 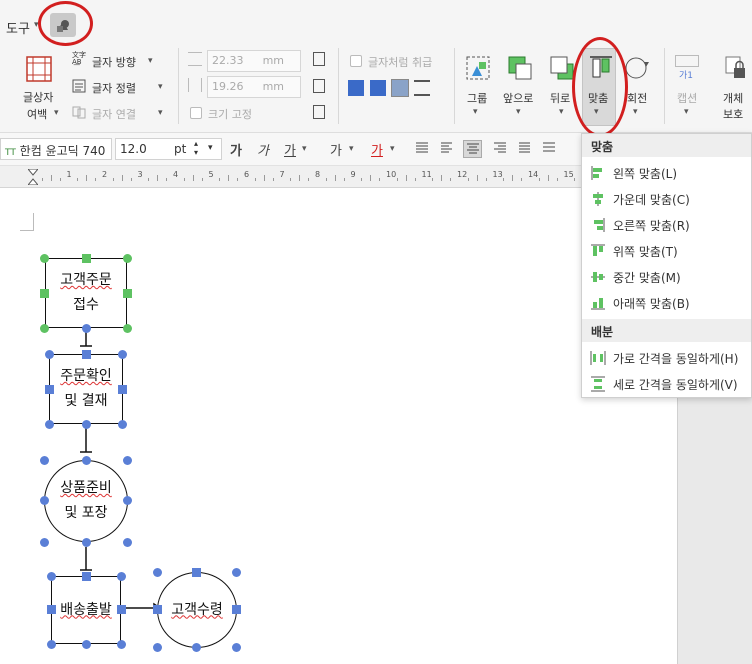 I want to click on group-icon, so click(x=478, y=68).